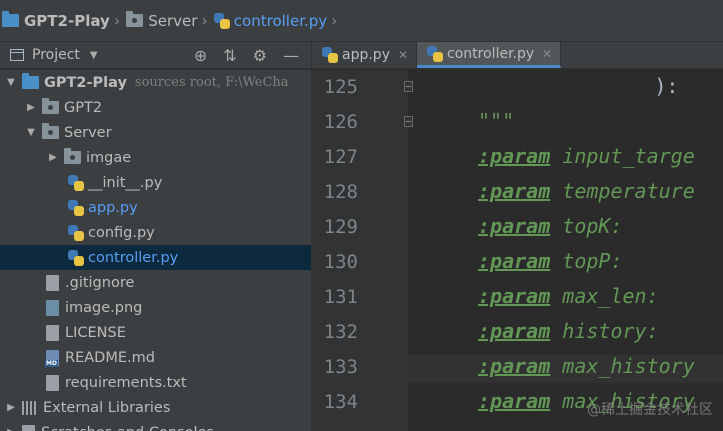 The height and width of the screenshot is (431, 723). Describe the element at coordinates (113, 207) in the screenshot. I see `tree-item-label: app.py` at that location.